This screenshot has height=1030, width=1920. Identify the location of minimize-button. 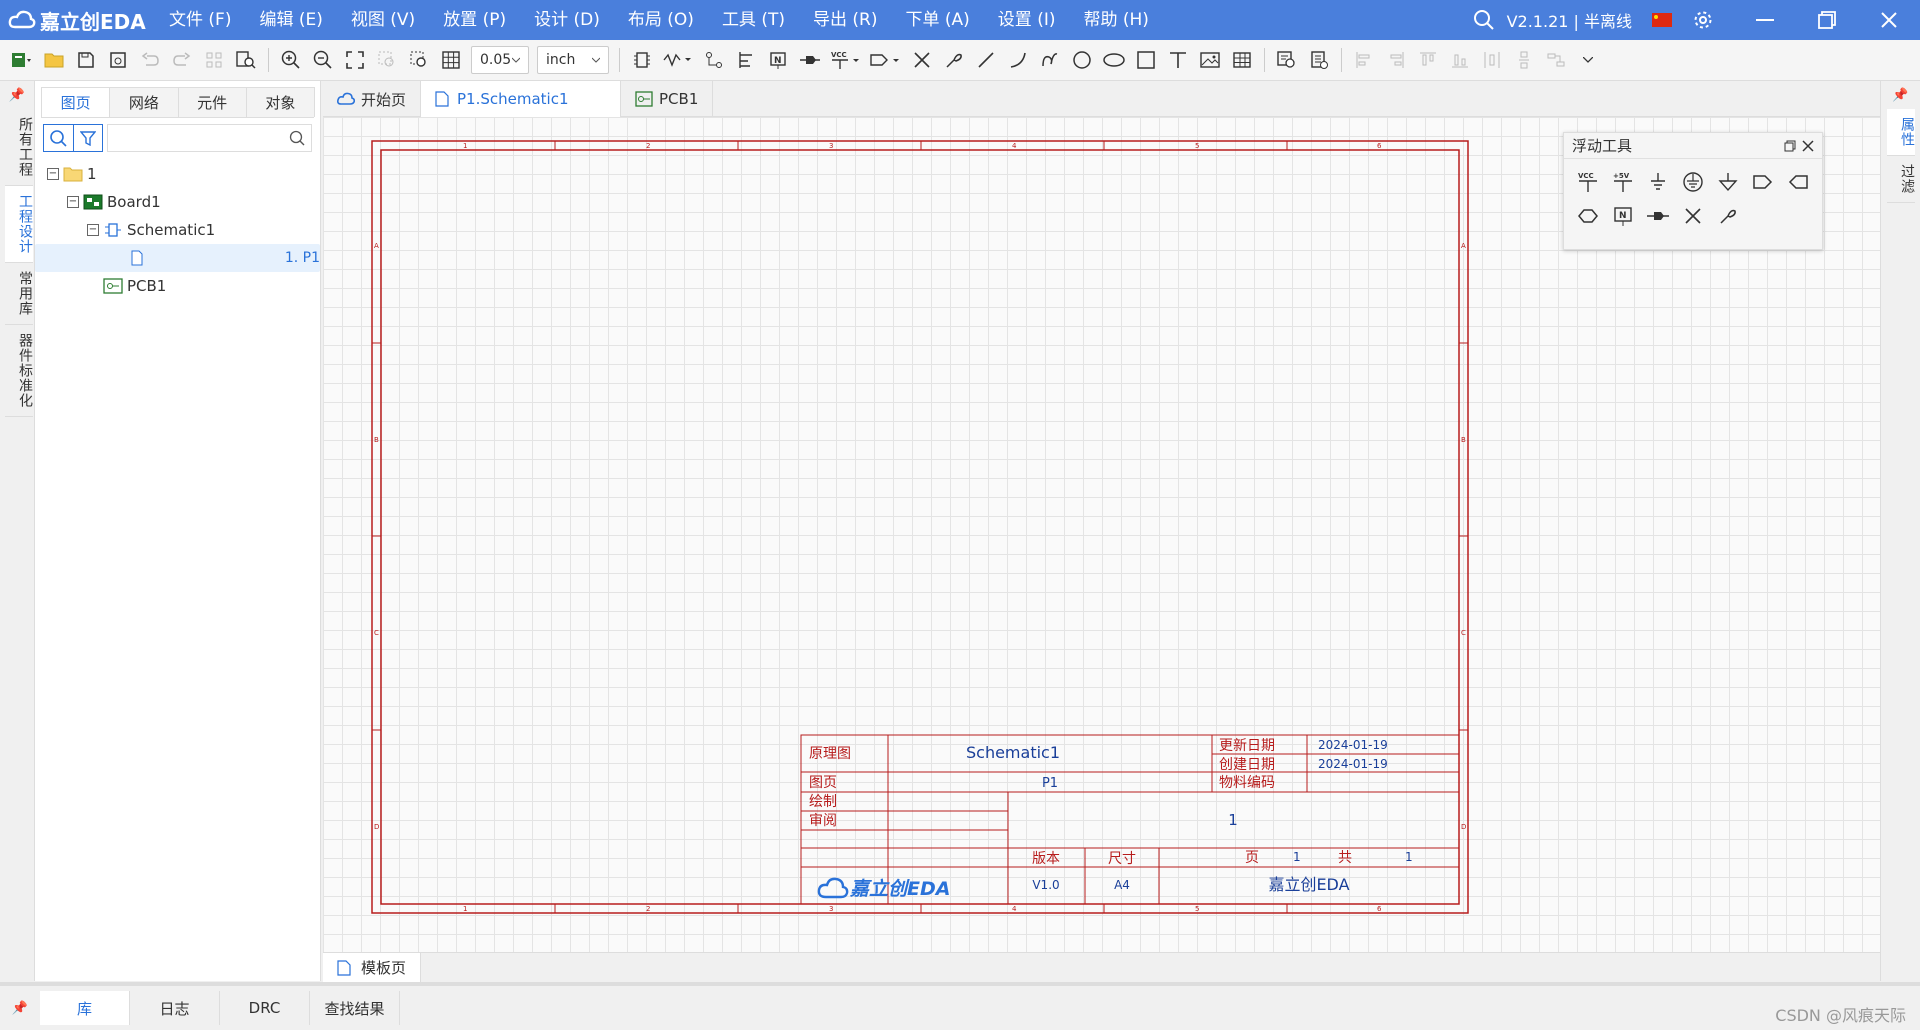
(1765, 20).